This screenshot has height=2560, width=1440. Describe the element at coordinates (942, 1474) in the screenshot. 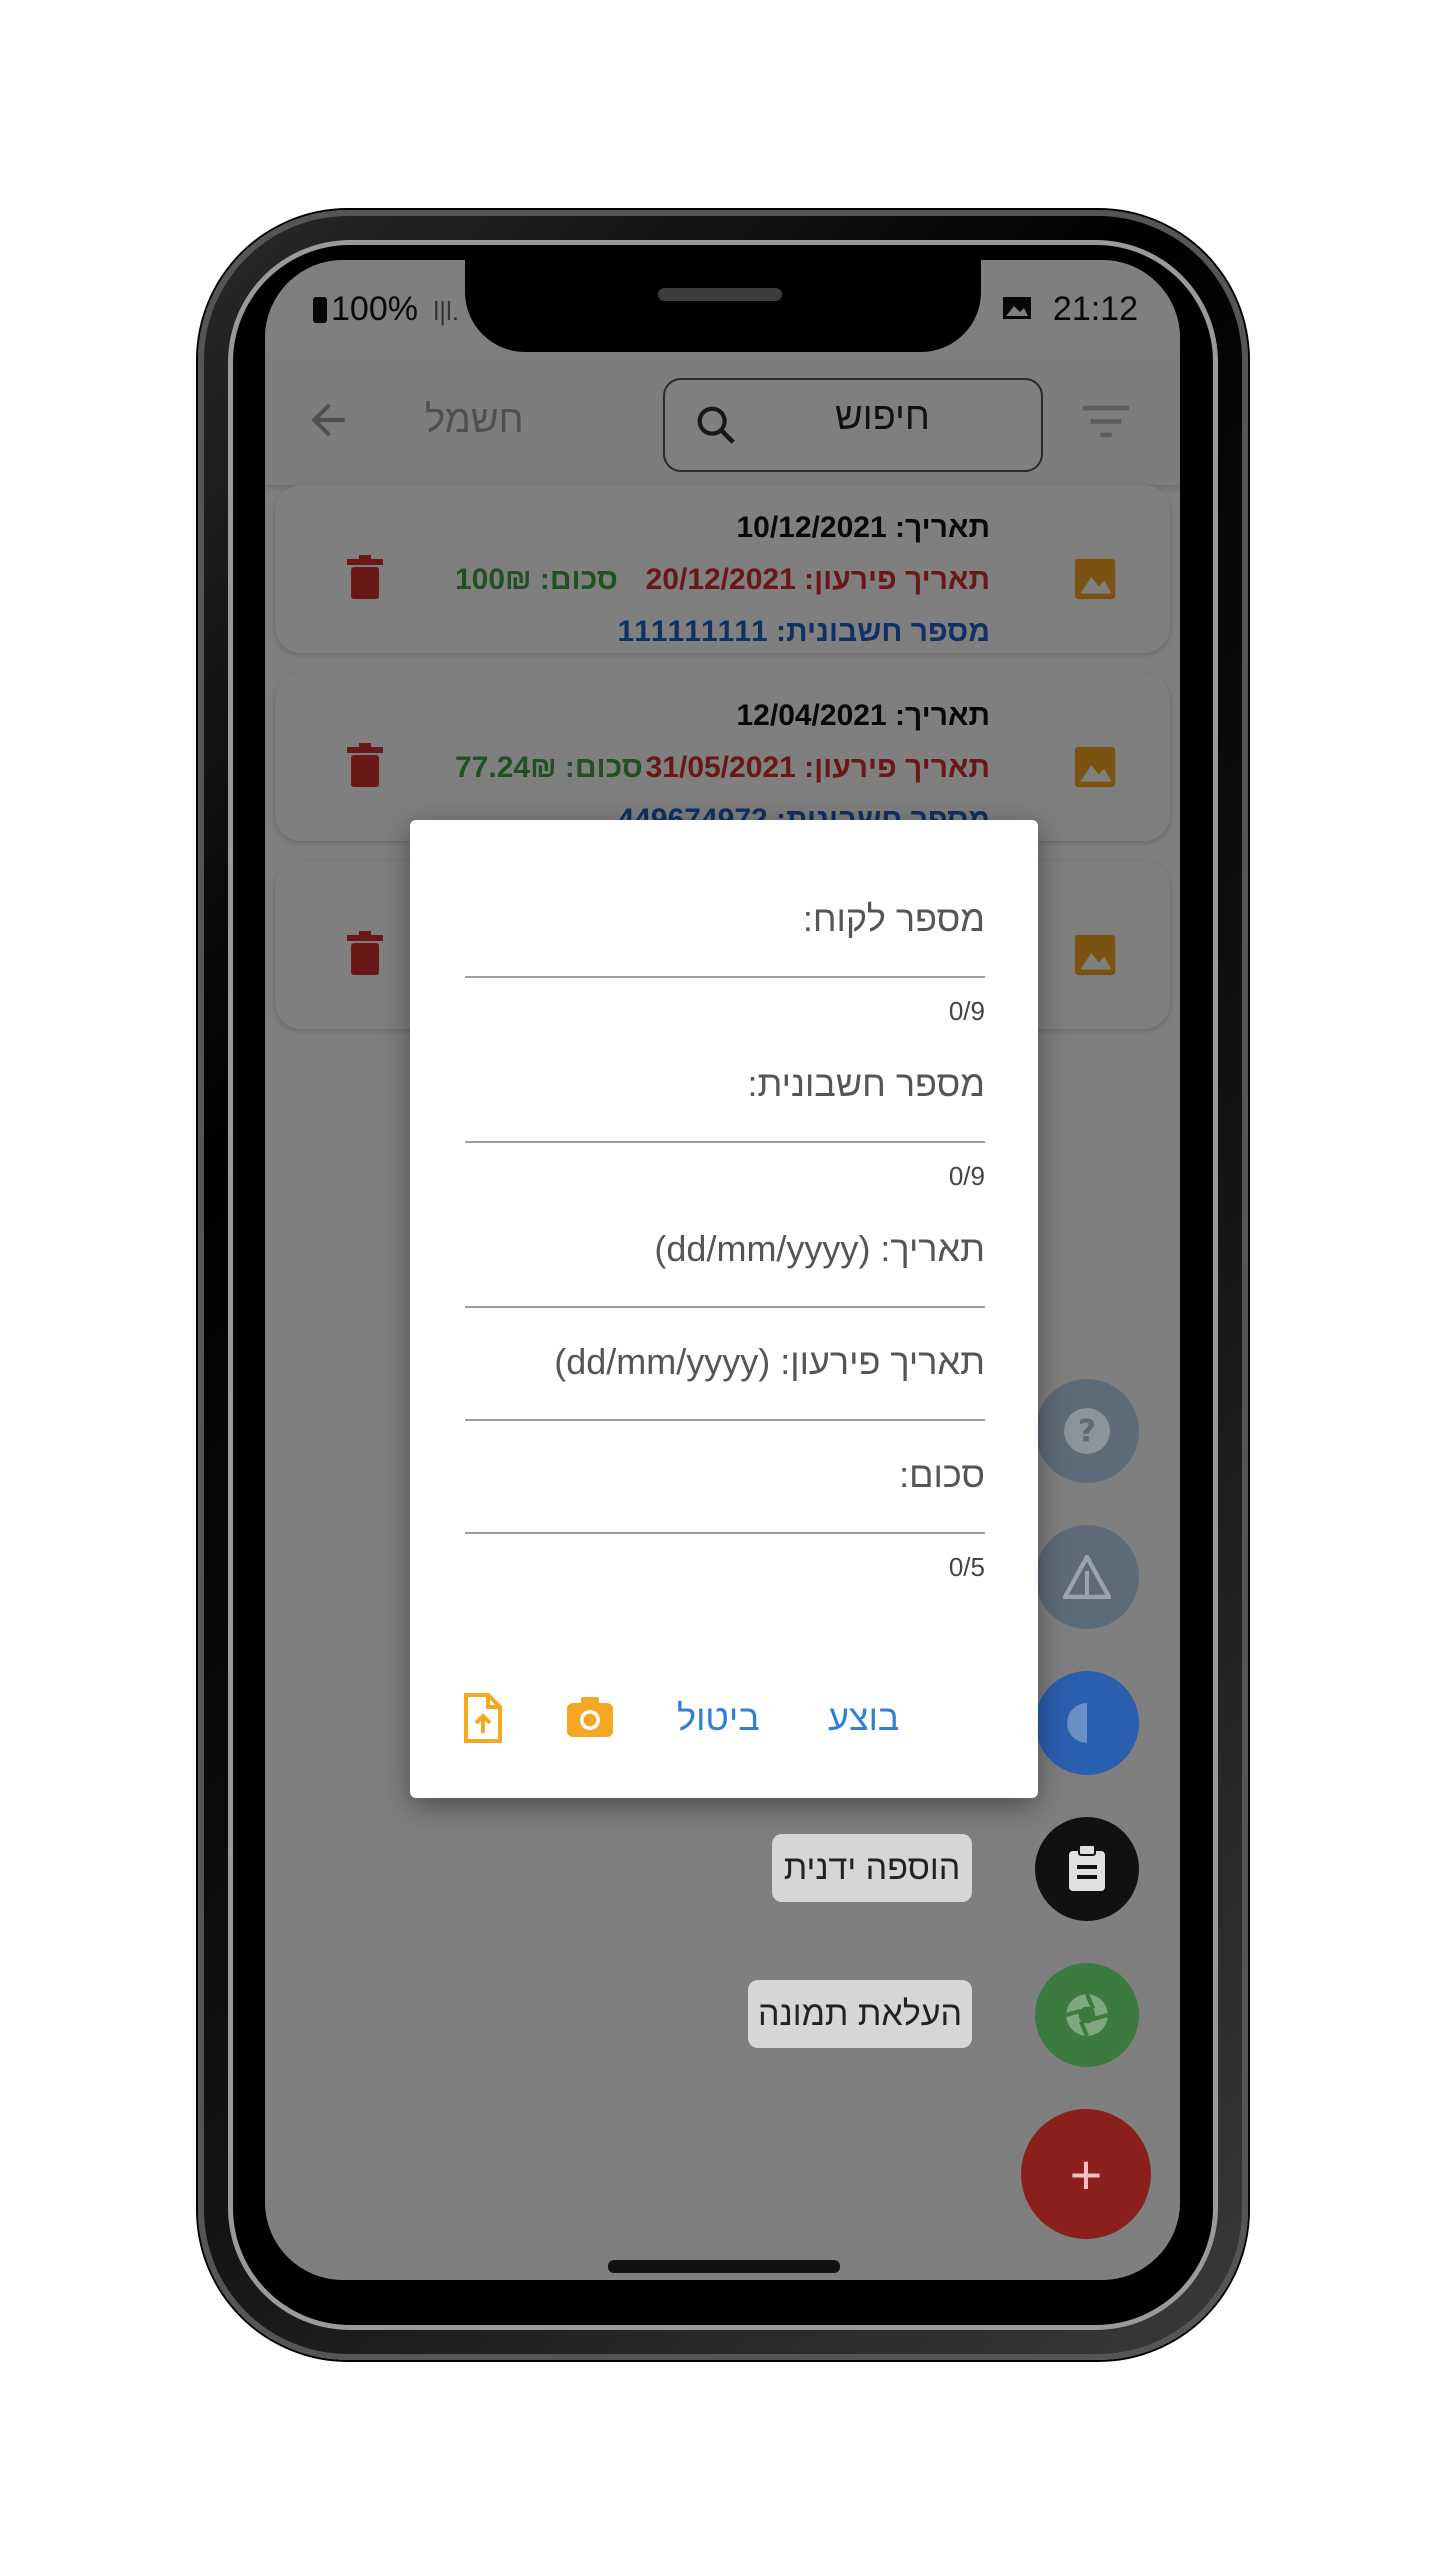

I see `amount-label: סכום:` at that location.